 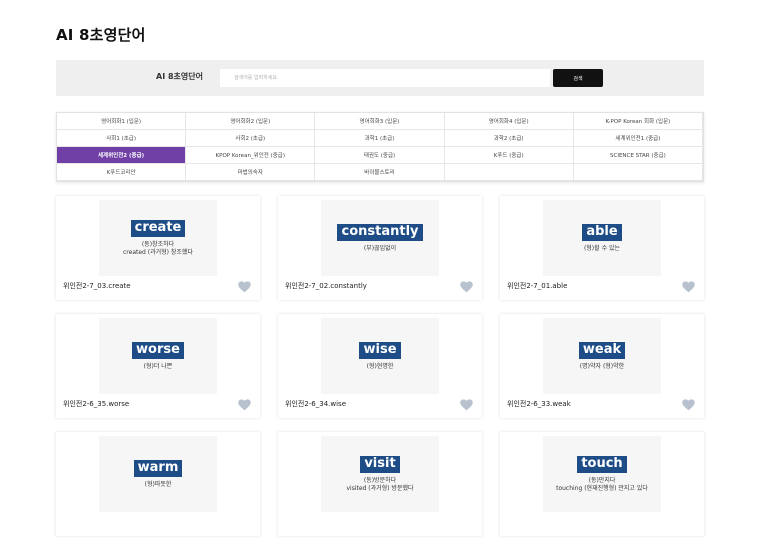 I want to click on word-badge: weak, so click(x=602, y=350).